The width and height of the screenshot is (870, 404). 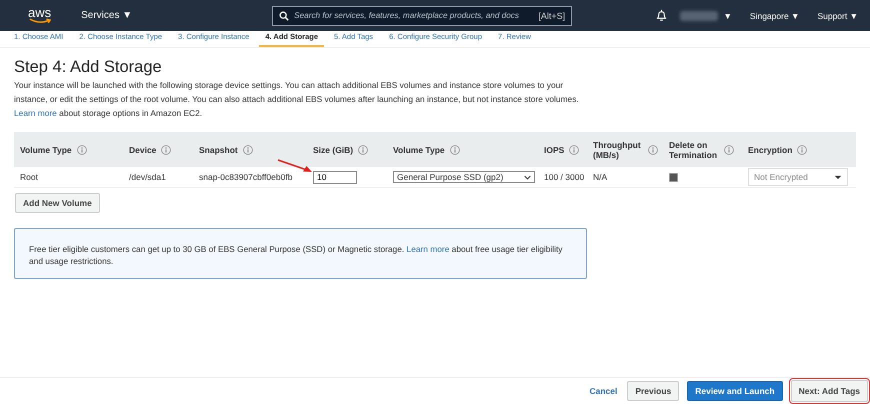 I want to click on column-header: Snapshot, so click(x=218, y=149).